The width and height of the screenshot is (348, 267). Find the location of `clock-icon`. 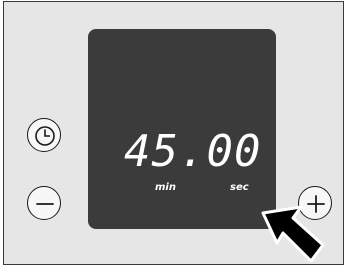

clock-icon is located at coordinates (45, 136).